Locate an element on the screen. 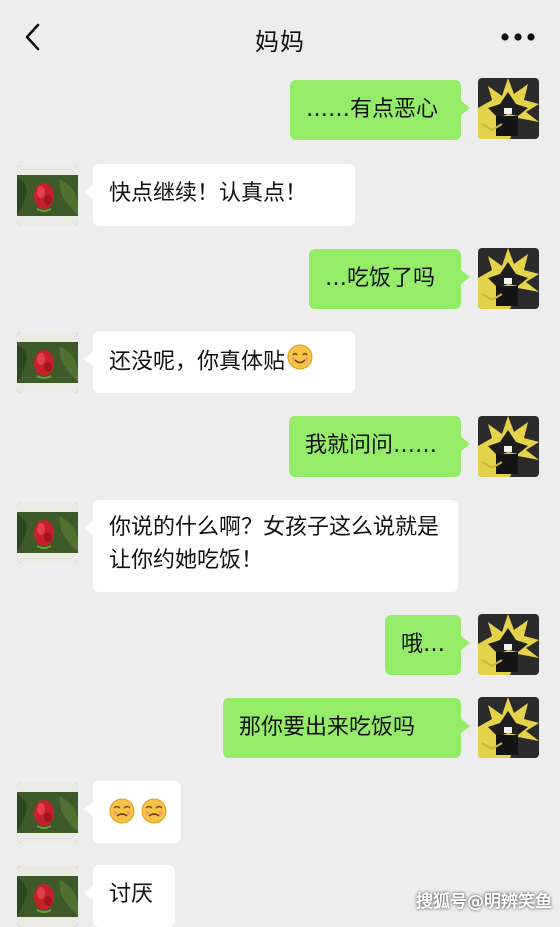 Image resolution: width=560 pixels, height=927 pixels. message-bubble: ……有点恶心 is located at coordinates (380, 110).